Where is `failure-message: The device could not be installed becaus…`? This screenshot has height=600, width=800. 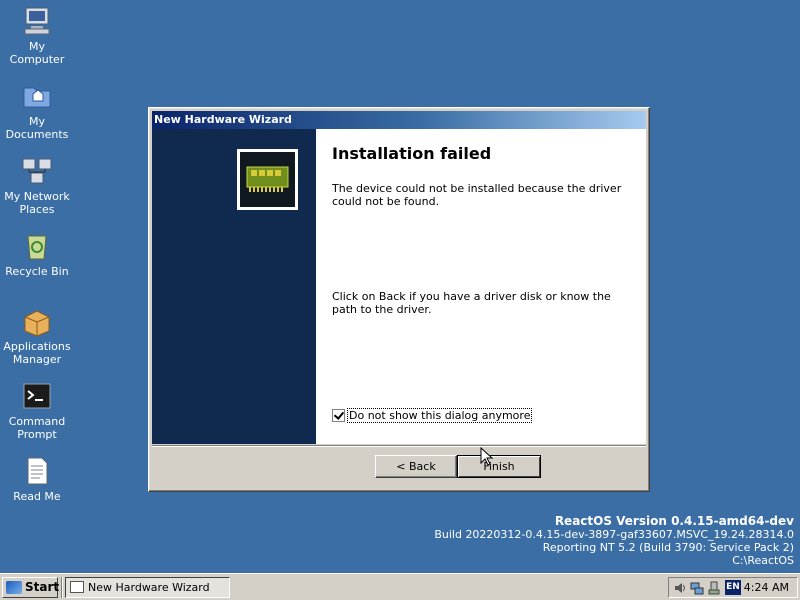 failure-message: The device could not be installed becaus… is located at coordinates (477, 195).